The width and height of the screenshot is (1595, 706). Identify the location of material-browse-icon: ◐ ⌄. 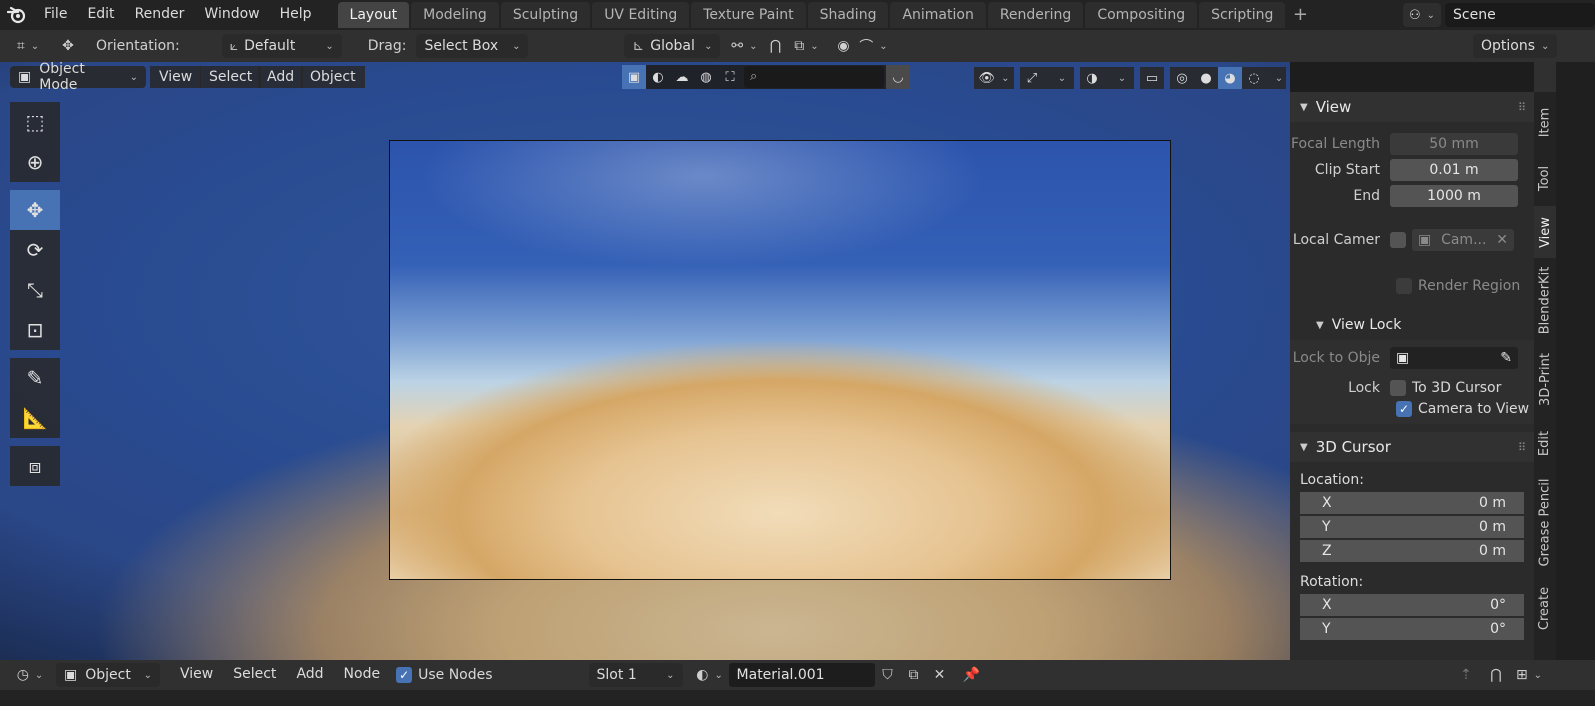
(710, 675).